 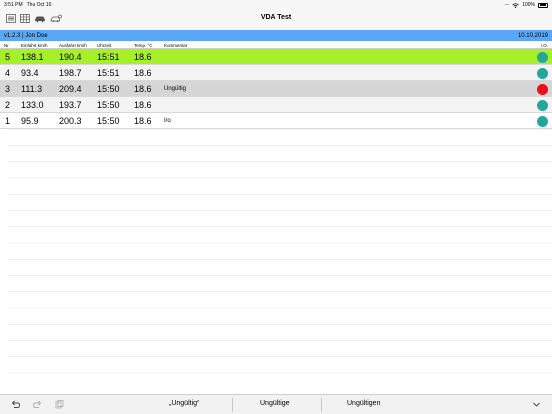 What do you see at coordinates (167, 121) in the screenshot?
I see `cell-comment: I/o` at bounding box center [167, 121].